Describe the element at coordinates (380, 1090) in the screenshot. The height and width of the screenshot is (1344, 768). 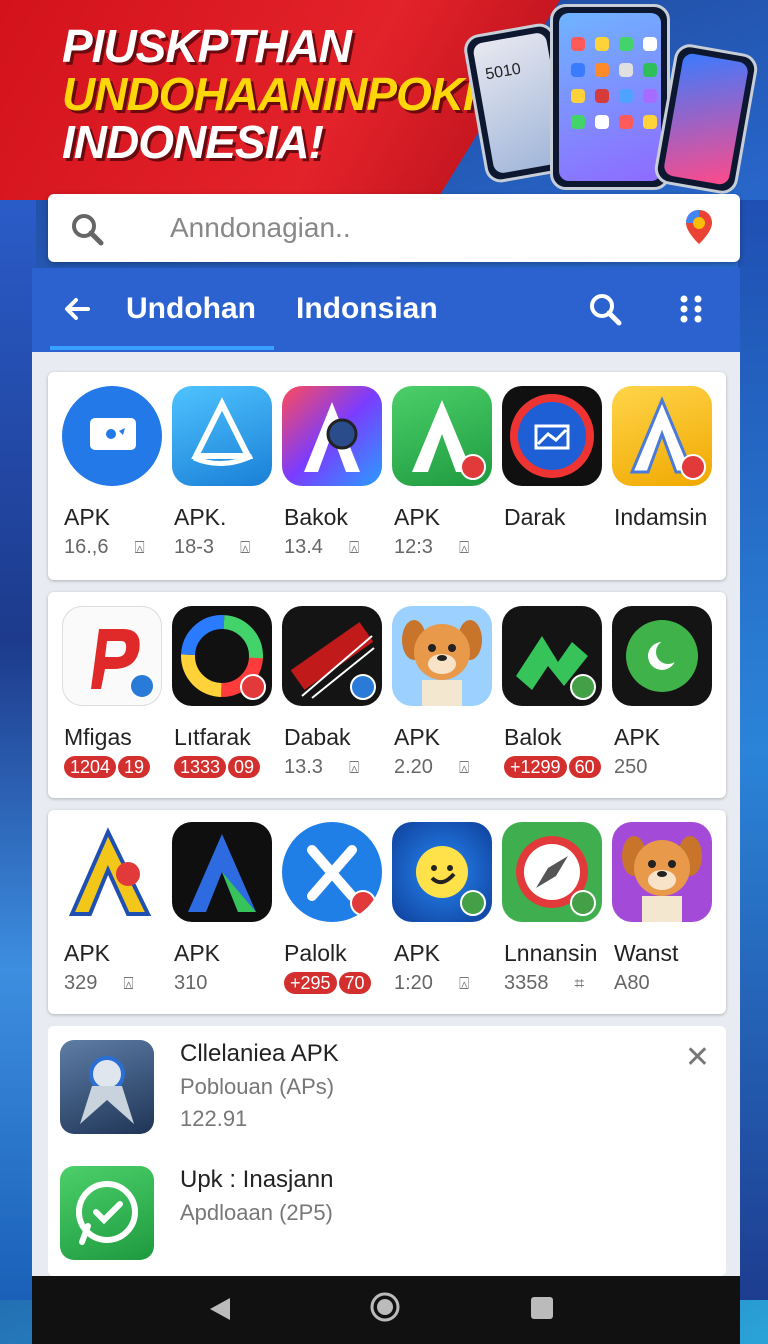
I see `list-item: Cllelaniea APK Poblouan (APs) 122.91` at that location.